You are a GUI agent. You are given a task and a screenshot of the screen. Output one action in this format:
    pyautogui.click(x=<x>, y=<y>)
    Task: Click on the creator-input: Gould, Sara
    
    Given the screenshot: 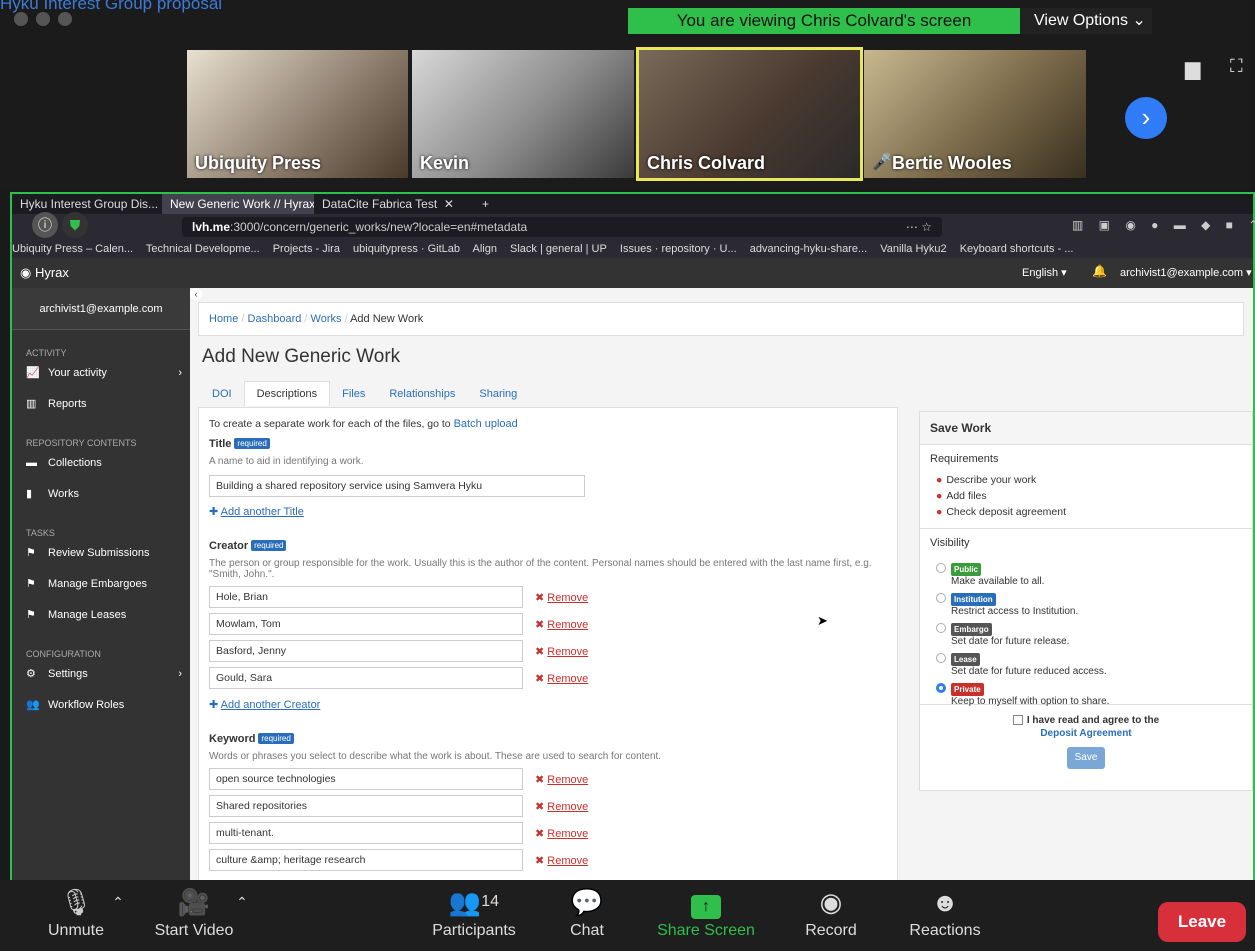 What is the action you would take?
    pyautogui.click(x=366, y=678)
    